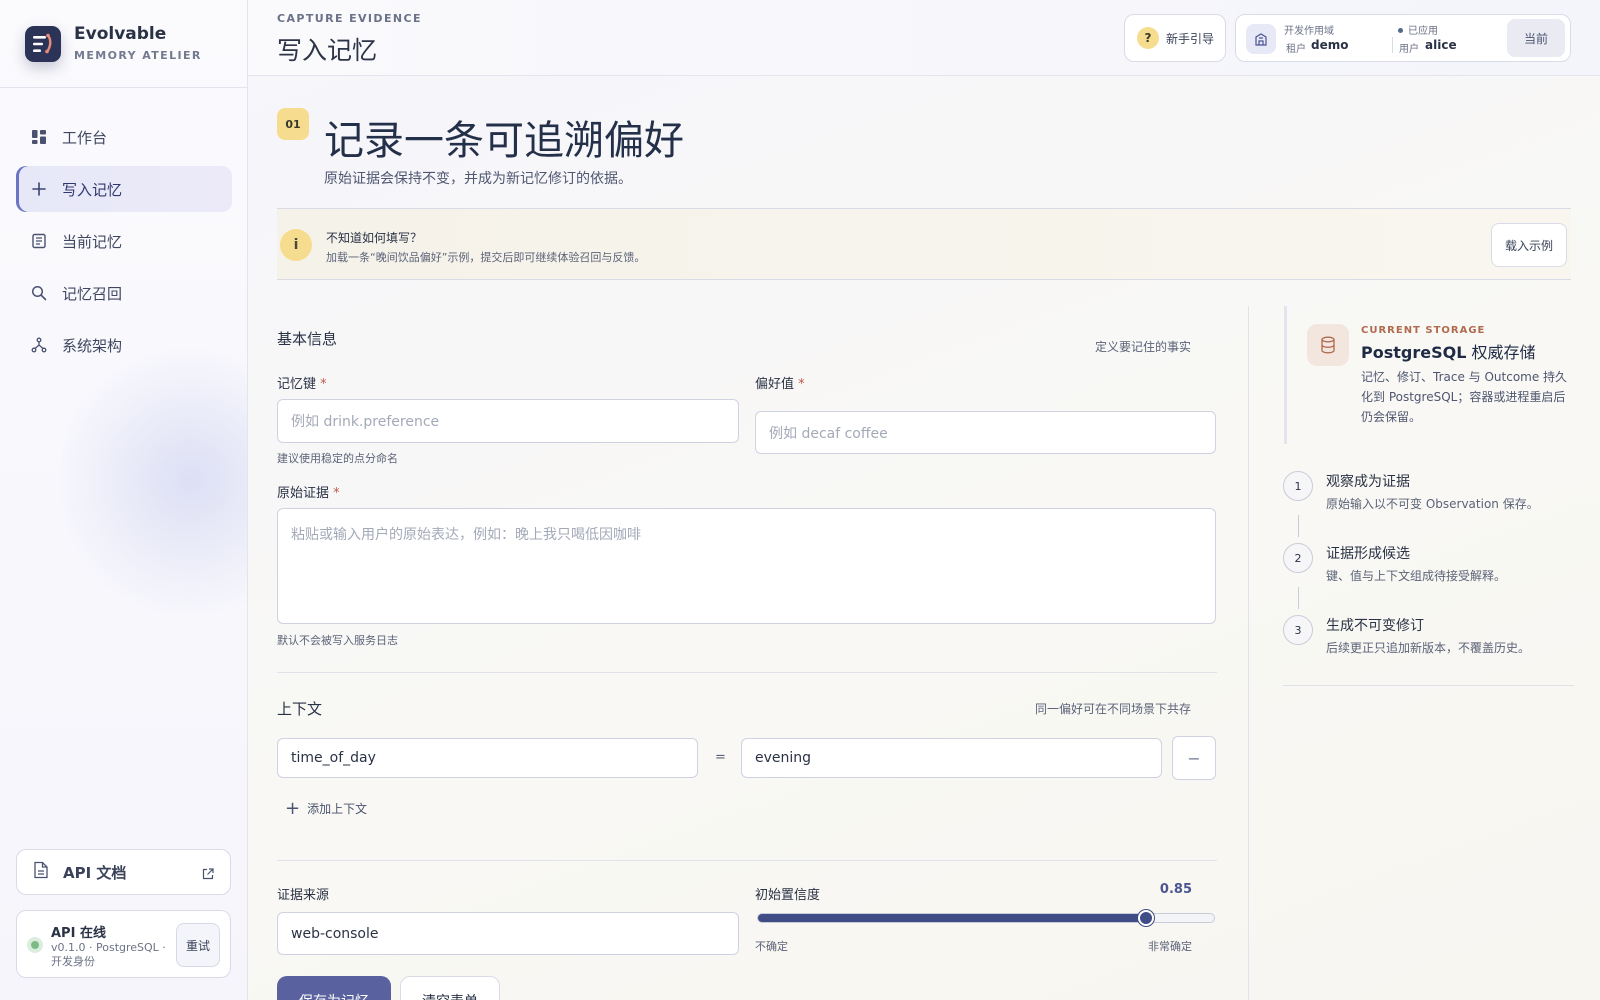  What do you see at coordinates (308, 493) in the screenshot?
I see `evidence-label: 原始证据 *` at bounding box center [308, 493].